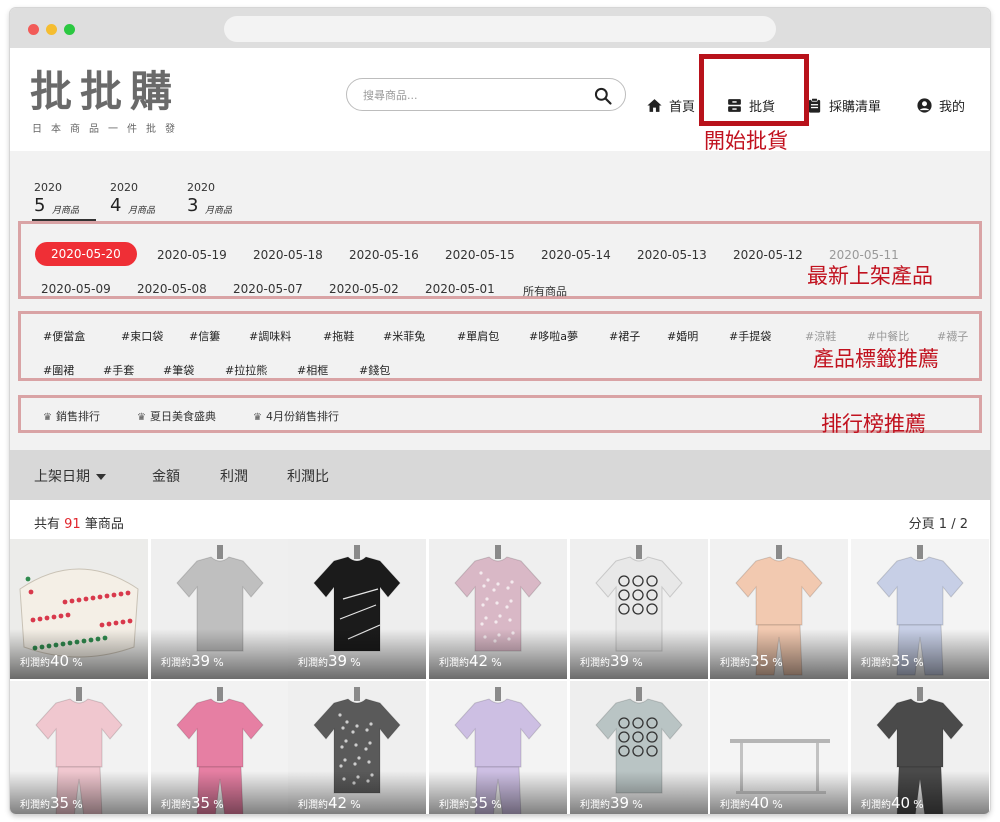  I want to click on crown-icon: ♛, so click(141, 417).